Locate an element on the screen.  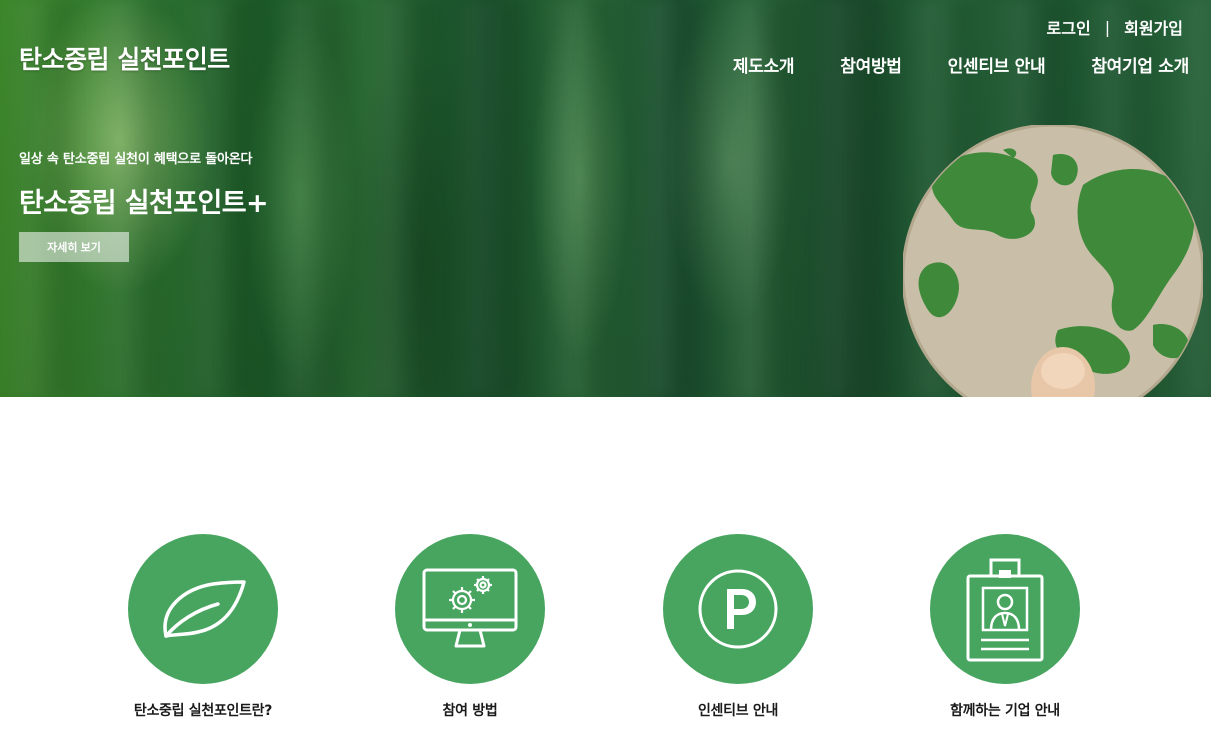
parking-p-icon is located at coordinates (738, 609).